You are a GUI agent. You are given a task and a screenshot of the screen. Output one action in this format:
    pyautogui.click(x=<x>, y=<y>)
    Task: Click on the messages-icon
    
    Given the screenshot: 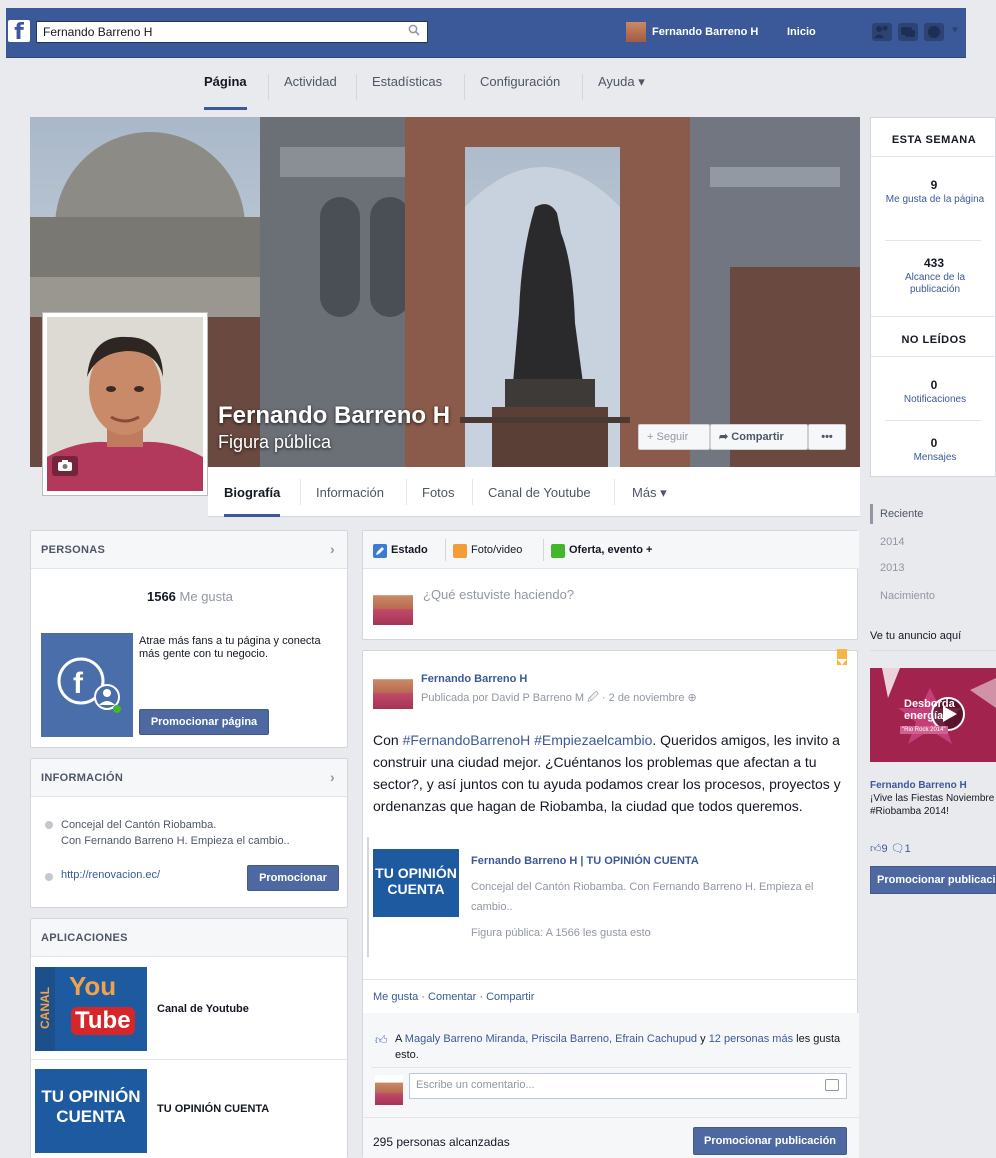 What is the action you would take?
    pyautogui.click(x=908, y=32)
    